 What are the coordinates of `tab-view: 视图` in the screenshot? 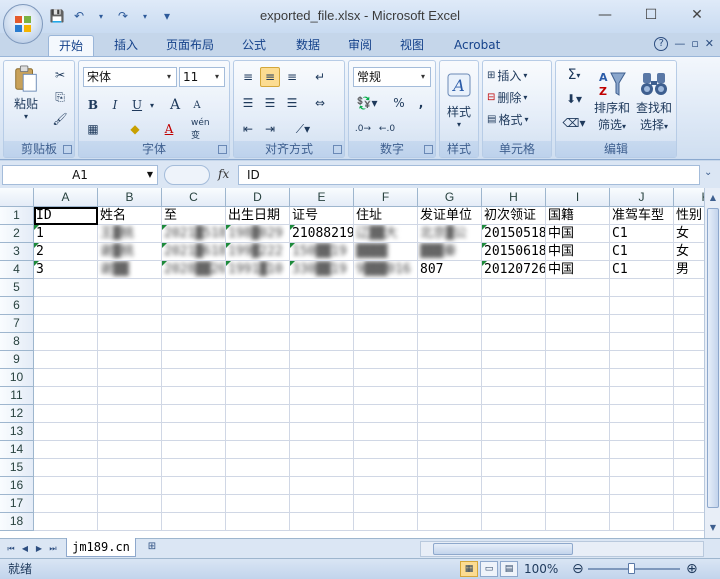 It's located at (412, 46).